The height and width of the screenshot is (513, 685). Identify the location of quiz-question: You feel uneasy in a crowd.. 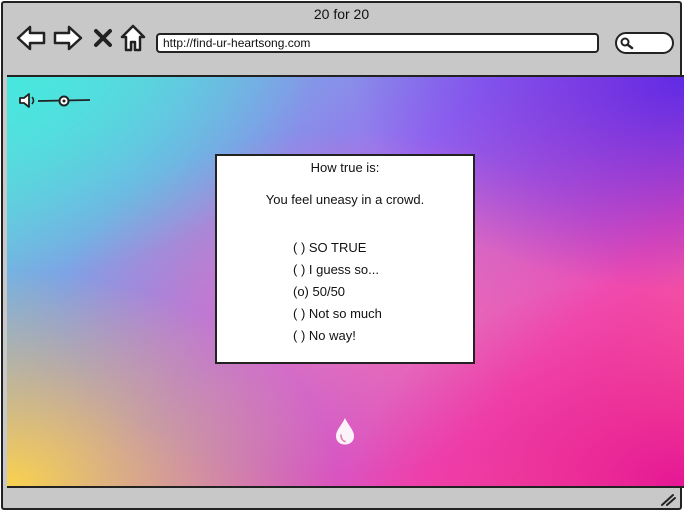
(345, 199).